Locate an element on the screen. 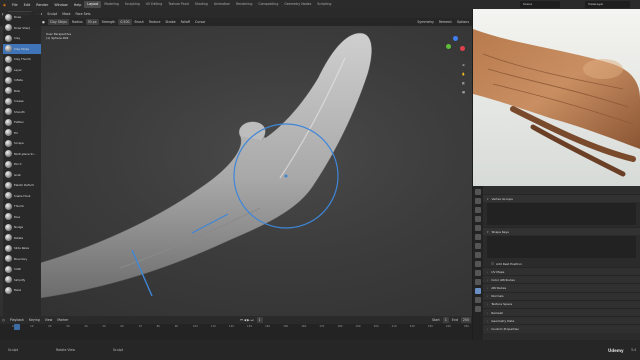 The height and width of the screenshot is (360, 640). shape-keys-list is located at coordinates (561, 247).